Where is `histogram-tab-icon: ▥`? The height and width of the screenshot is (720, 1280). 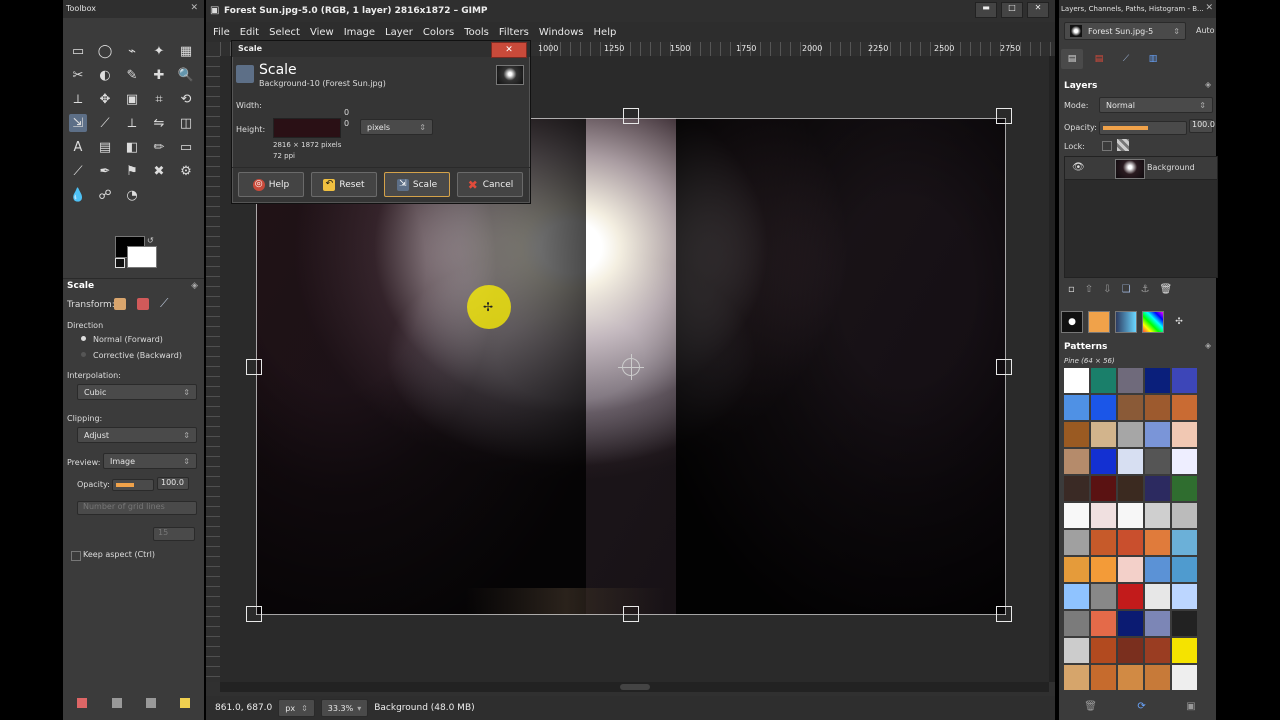 histogram-tab-icon: ▥ is located at coordinates (1153, 59).